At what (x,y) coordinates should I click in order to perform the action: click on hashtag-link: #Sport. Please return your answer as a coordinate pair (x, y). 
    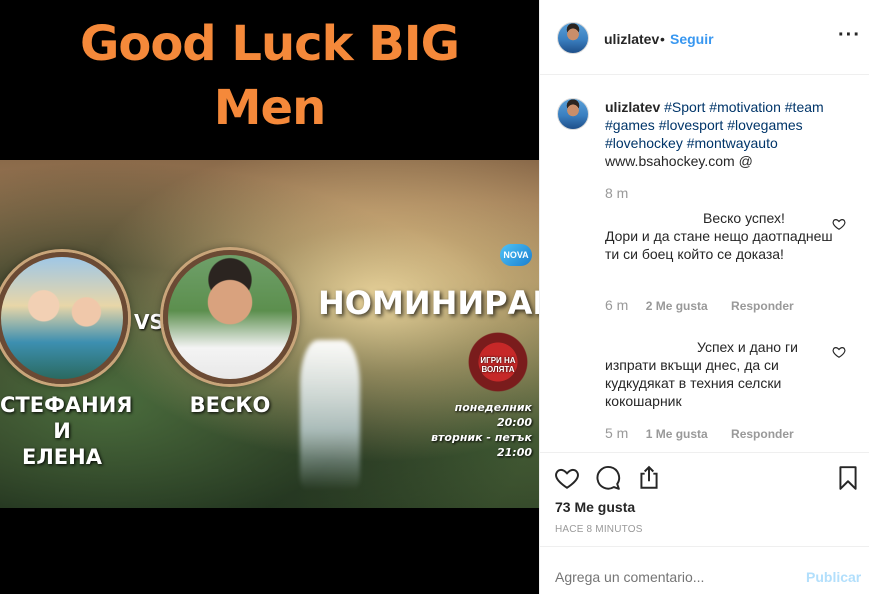
    Looking at the image, I should click on (684, 107).